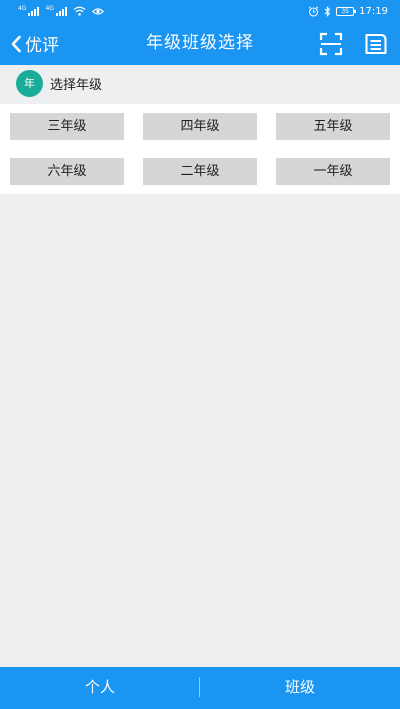 This screenshot has height=709, width=400. What do you see at coordinates (76, 85) in the screenshot?
I see `section-title: 选择年级` at bounding box center [76, 85].